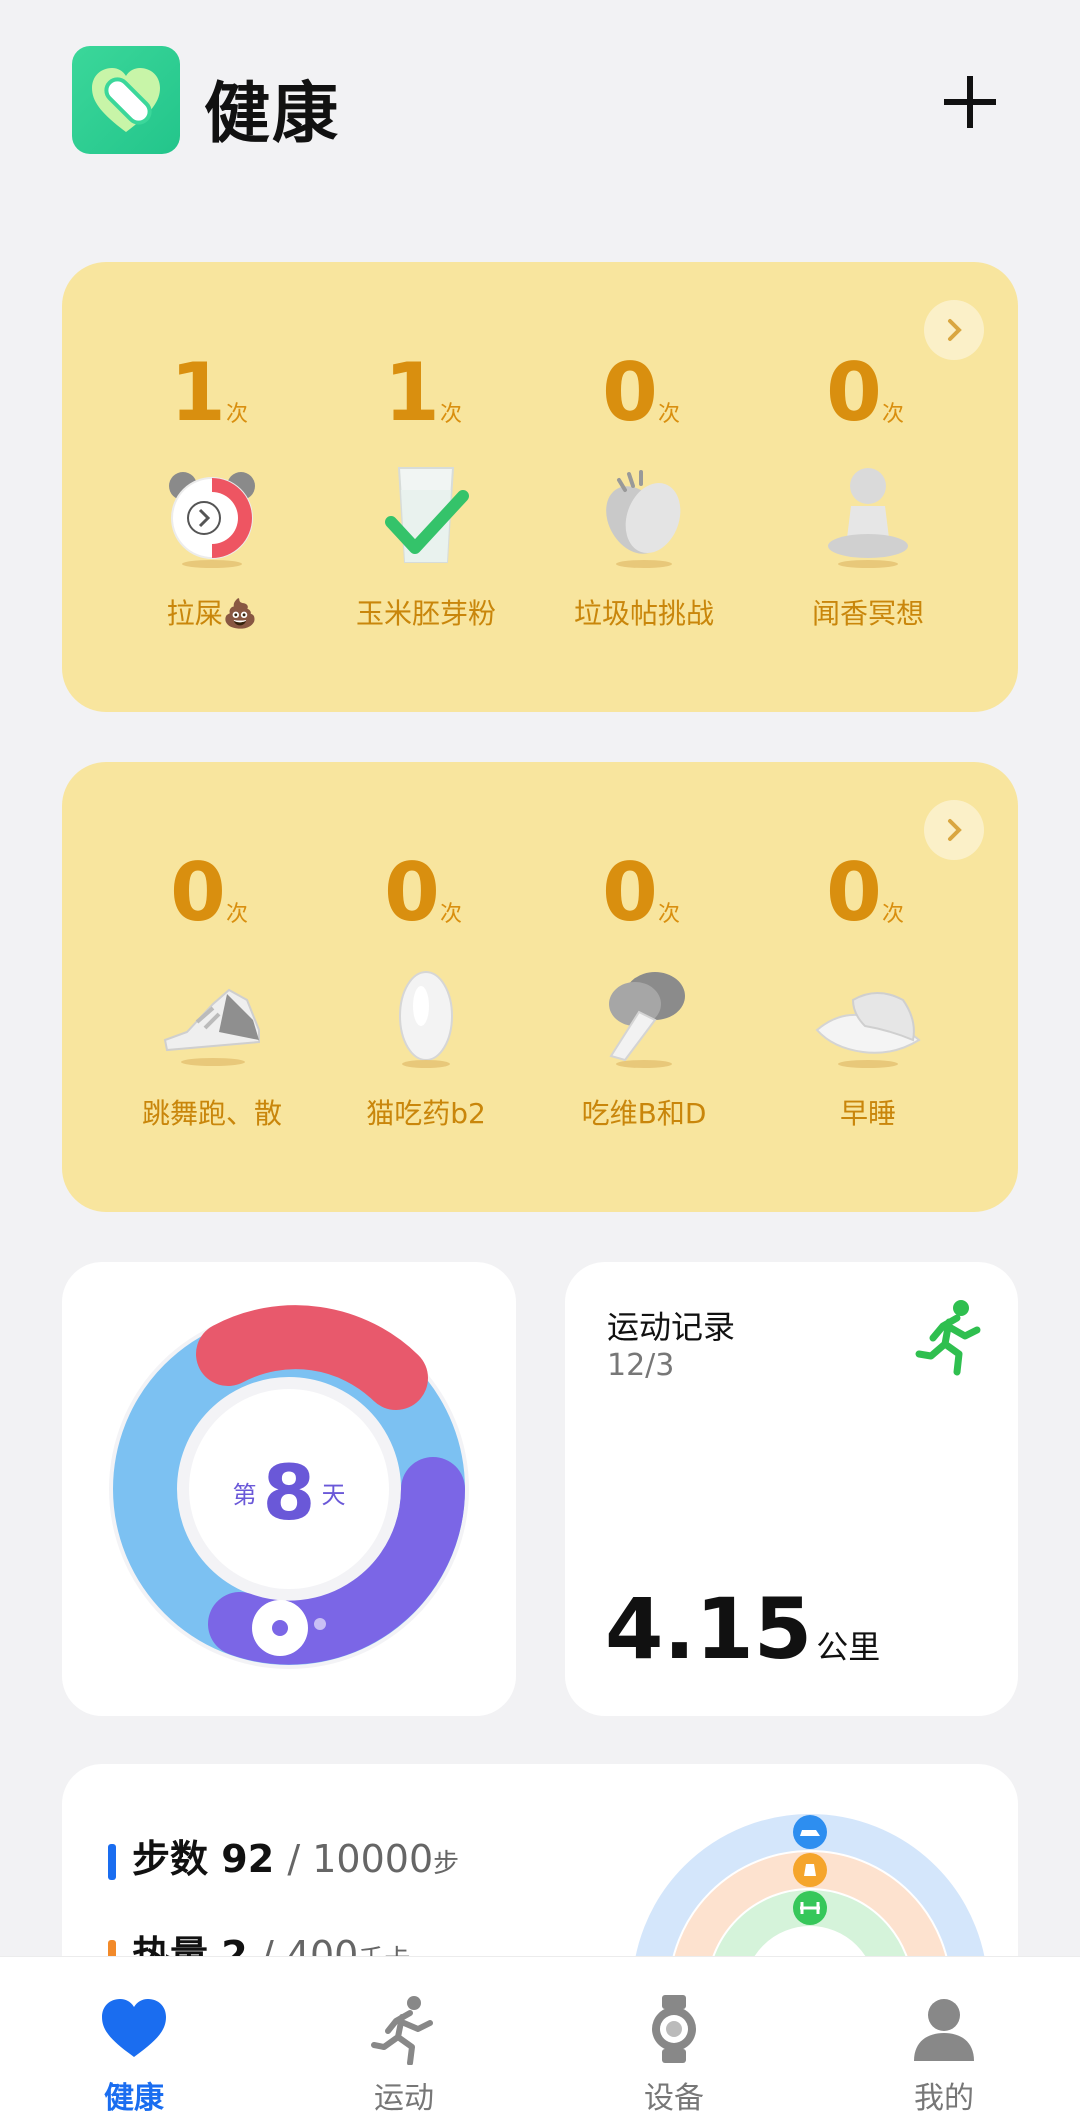 The width and height of the screenshot is (1080, 2119). I want to click on habit-label: 垃圾帖挑战, so click(643, 613).